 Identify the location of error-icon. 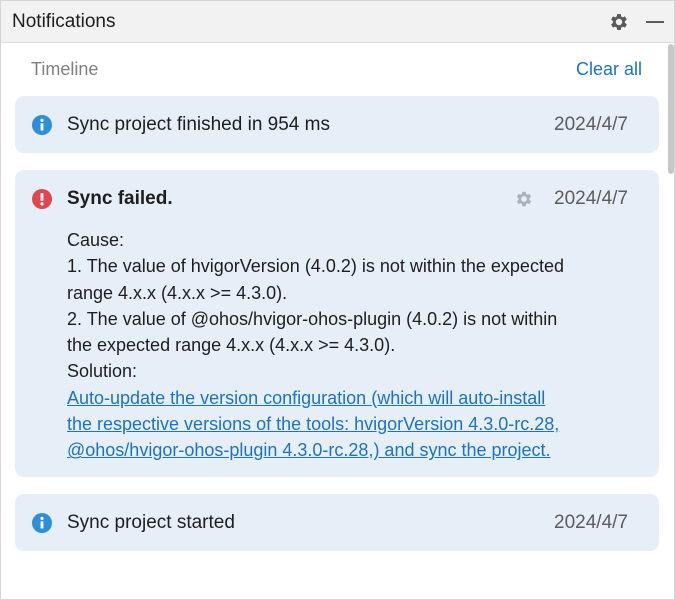
(42, 198).